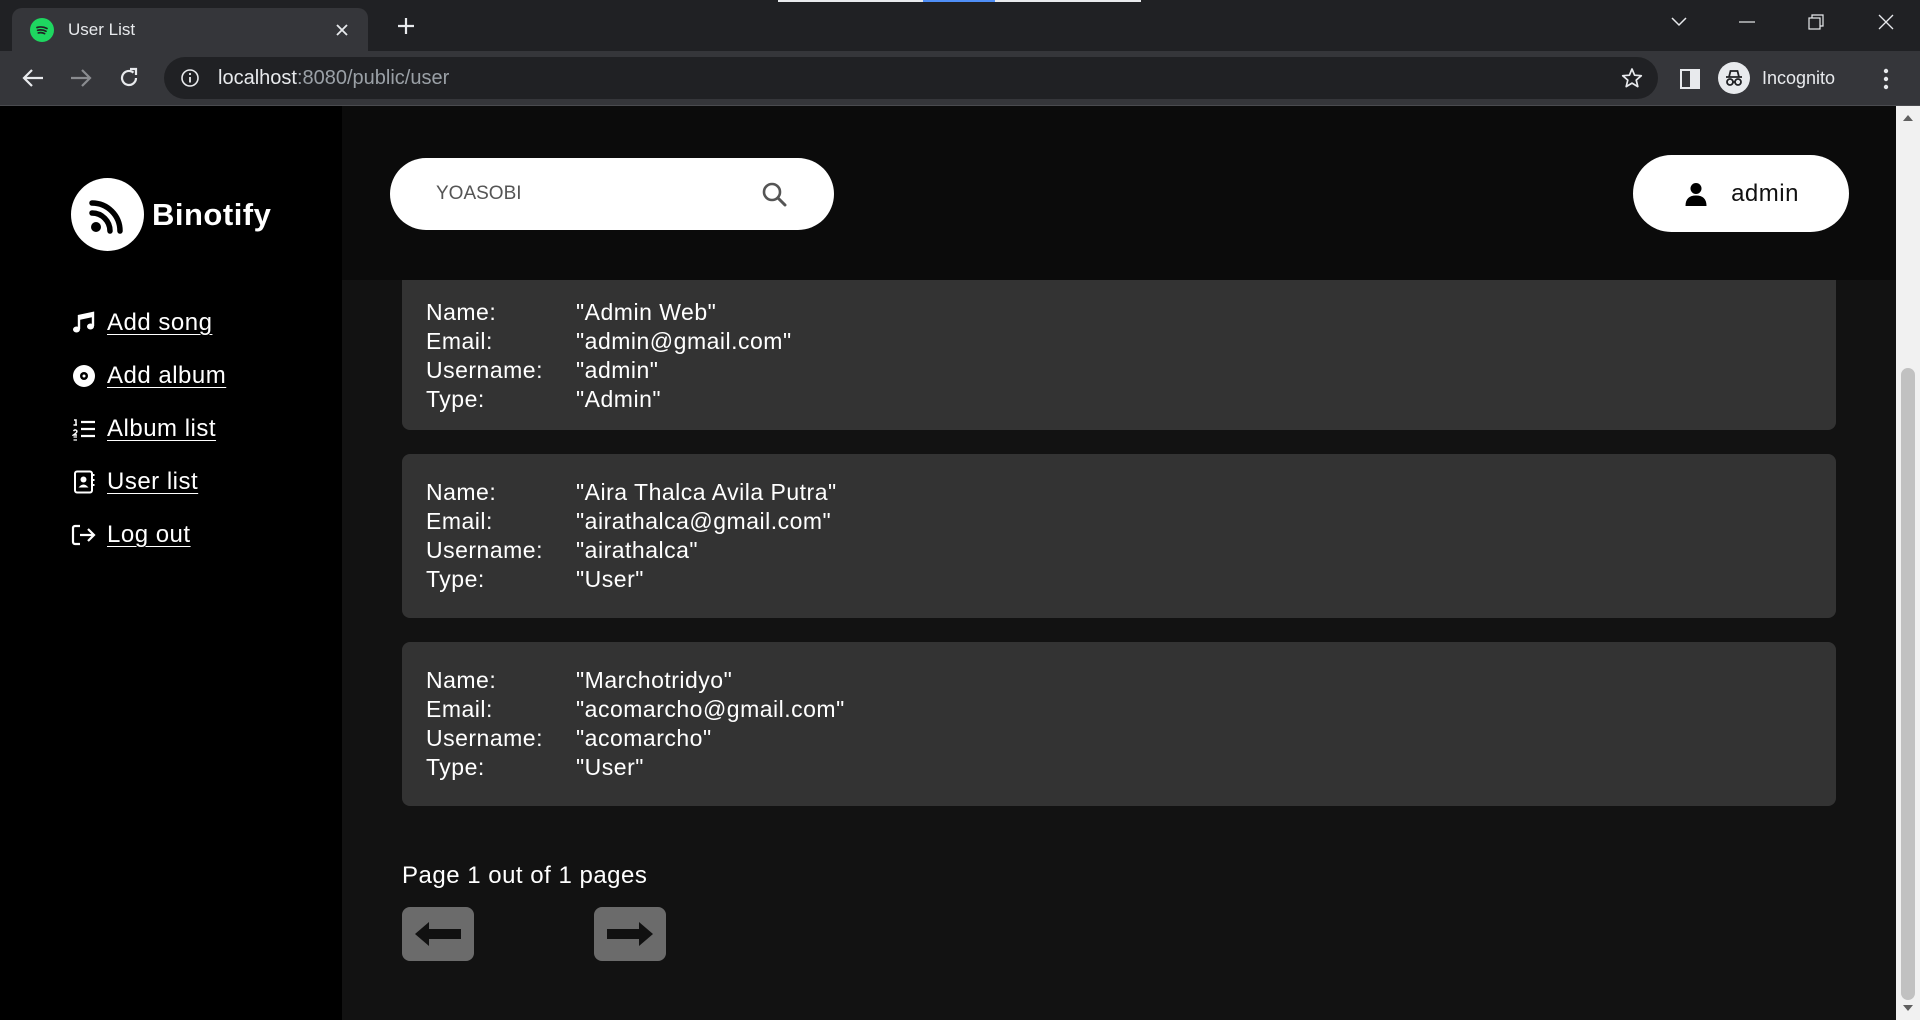  I want to click on close-window-icon, so click(1886, 22).